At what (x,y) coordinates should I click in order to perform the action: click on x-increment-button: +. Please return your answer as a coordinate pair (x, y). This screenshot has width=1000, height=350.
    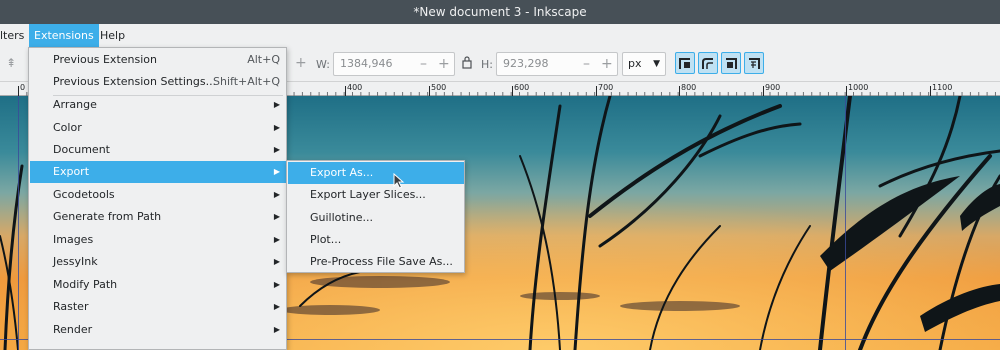
    Looking at the image, I should click on (301, 63).